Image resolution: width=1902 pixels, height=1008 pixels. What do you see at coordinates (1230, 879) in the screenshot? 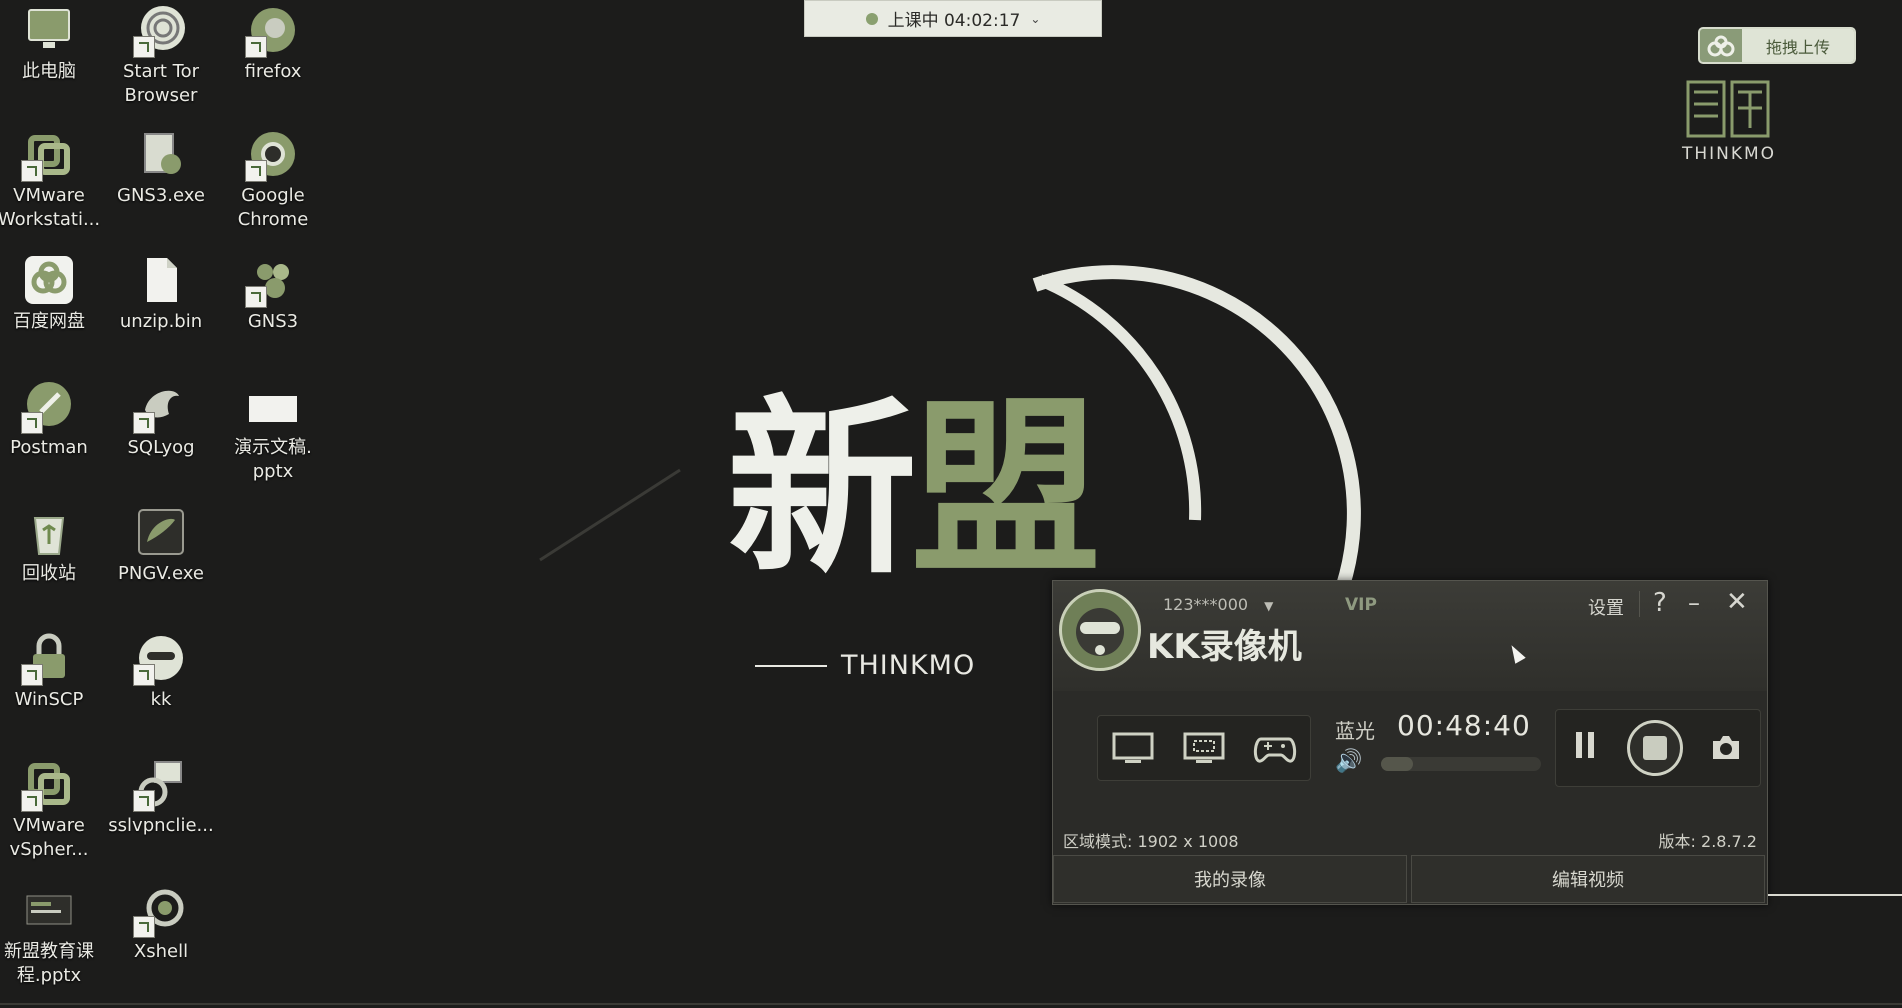
I see `my-recordings-button: 我的录像` at bounding box center [1230, 879].